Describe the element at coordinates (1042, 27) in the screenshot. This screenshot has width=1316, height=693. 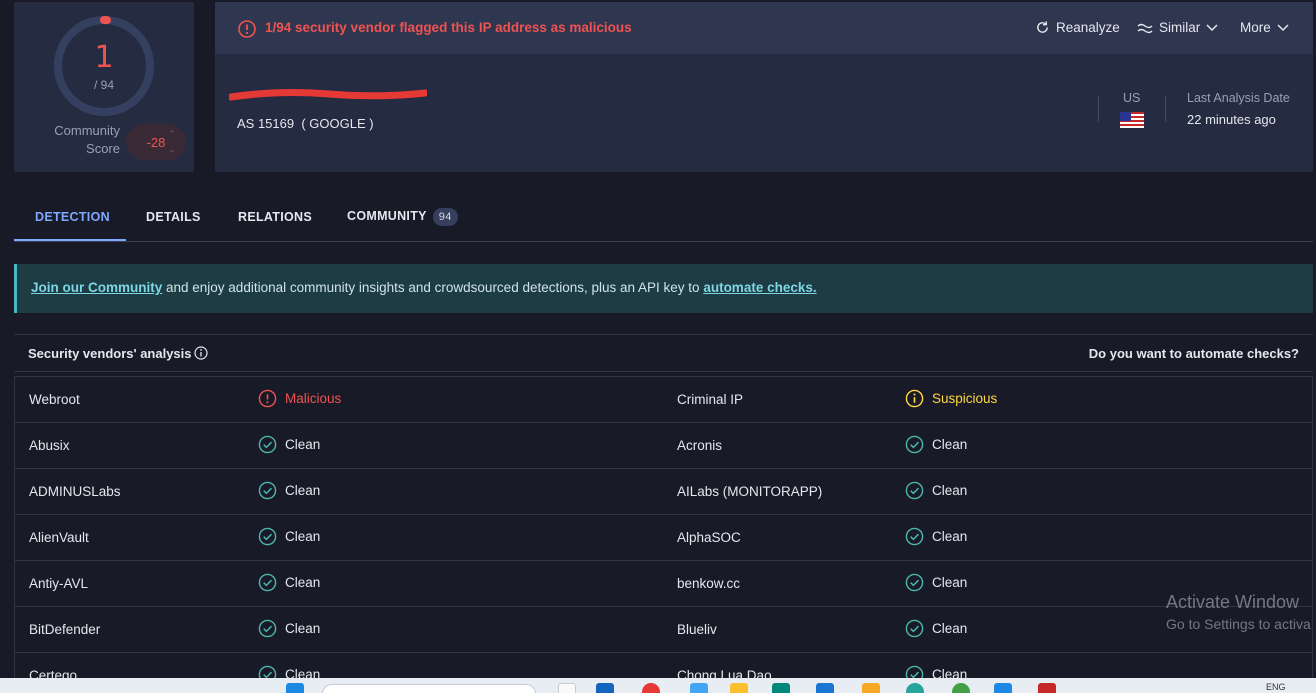
I see `refresh-icon` at that location.